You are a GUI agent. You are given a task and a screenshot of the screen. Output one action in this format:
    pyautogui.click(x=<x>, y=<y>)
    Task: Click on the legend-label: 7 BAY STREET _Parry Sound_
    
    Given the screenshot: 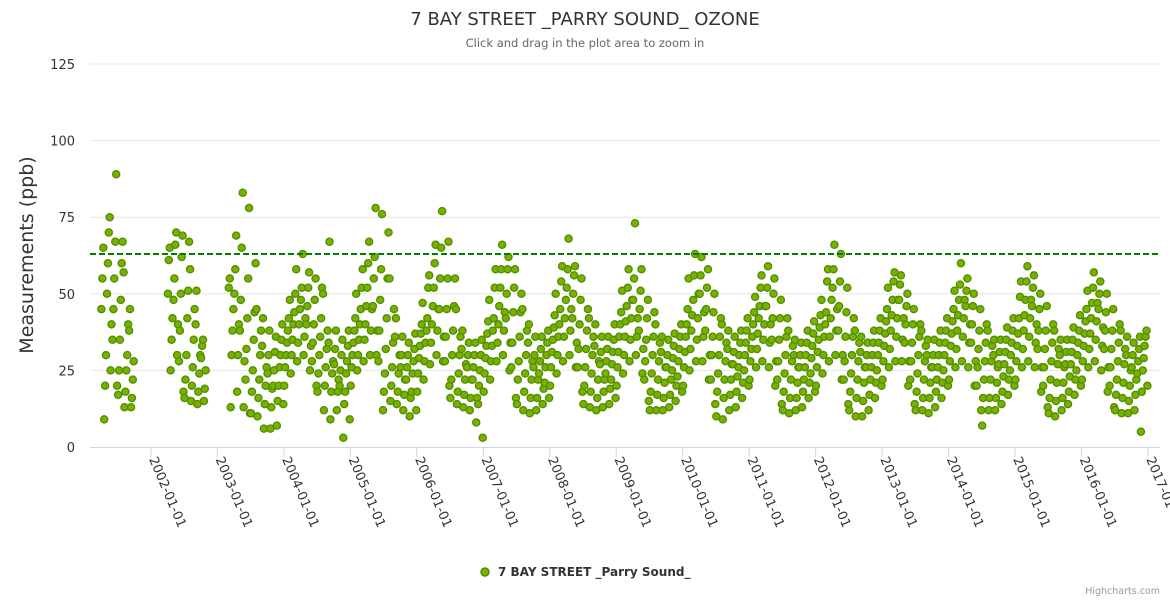 What is the action you would take?
    pyautogui.click(x=594, y=572)
    